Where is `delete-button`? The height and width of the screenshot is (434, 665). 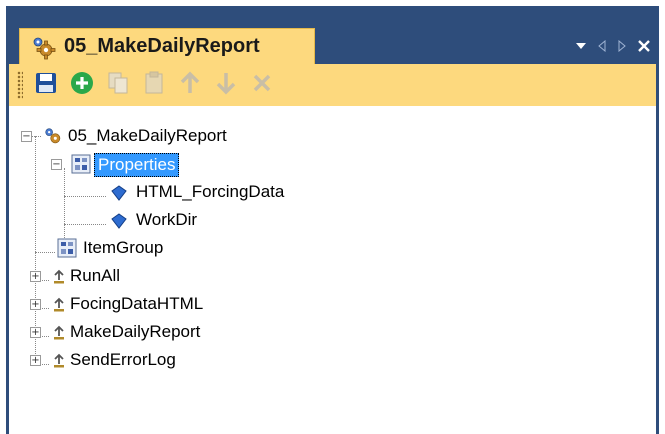 delete-button is located at coordinates (262, 85).